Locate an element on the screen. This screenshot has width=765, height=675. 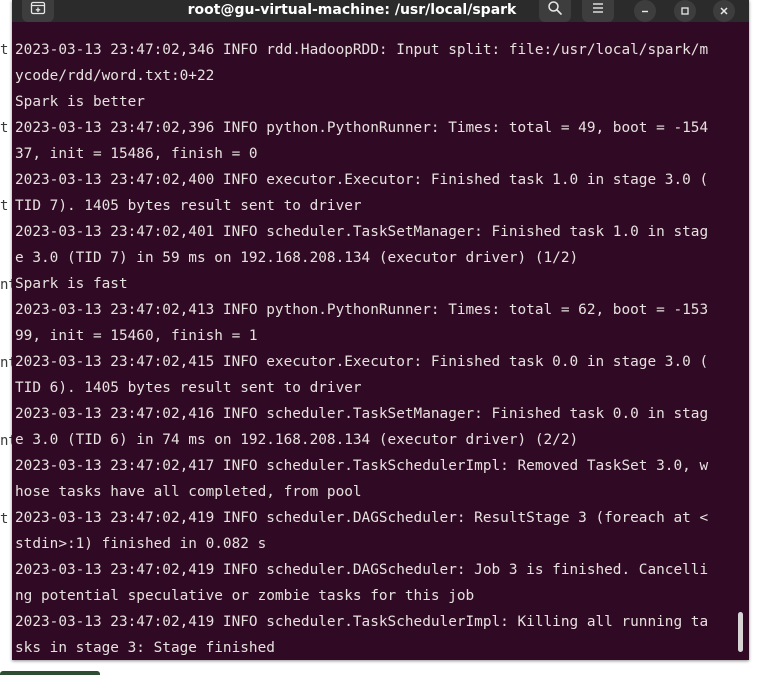
terminal-line: 37, init = 15486, finish = 0 is located at coordinates (136, 154).